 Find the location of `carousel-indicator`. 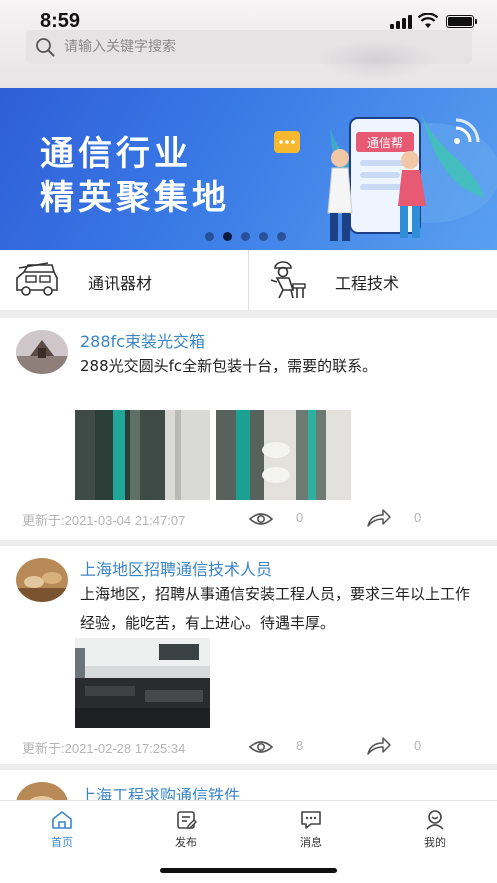

carousel-indicator is located at coordinates (245, 236).